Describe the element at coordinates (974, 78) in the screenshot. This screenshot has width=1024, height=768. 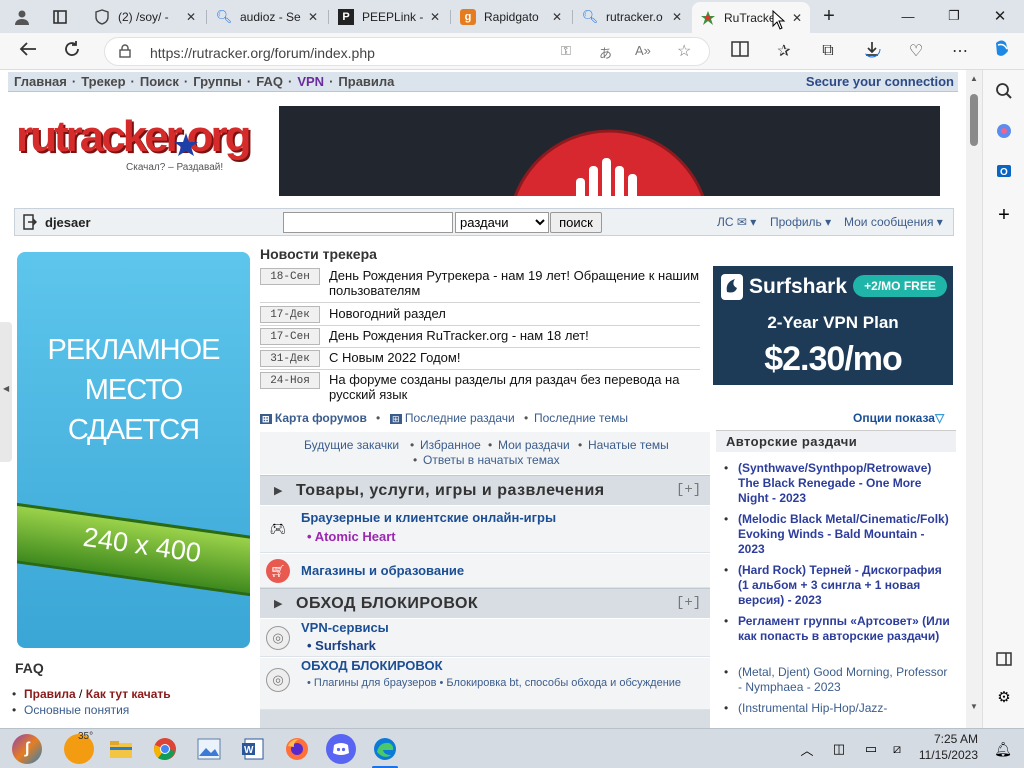
I see `scroll-up-icon: ▲` at that location.